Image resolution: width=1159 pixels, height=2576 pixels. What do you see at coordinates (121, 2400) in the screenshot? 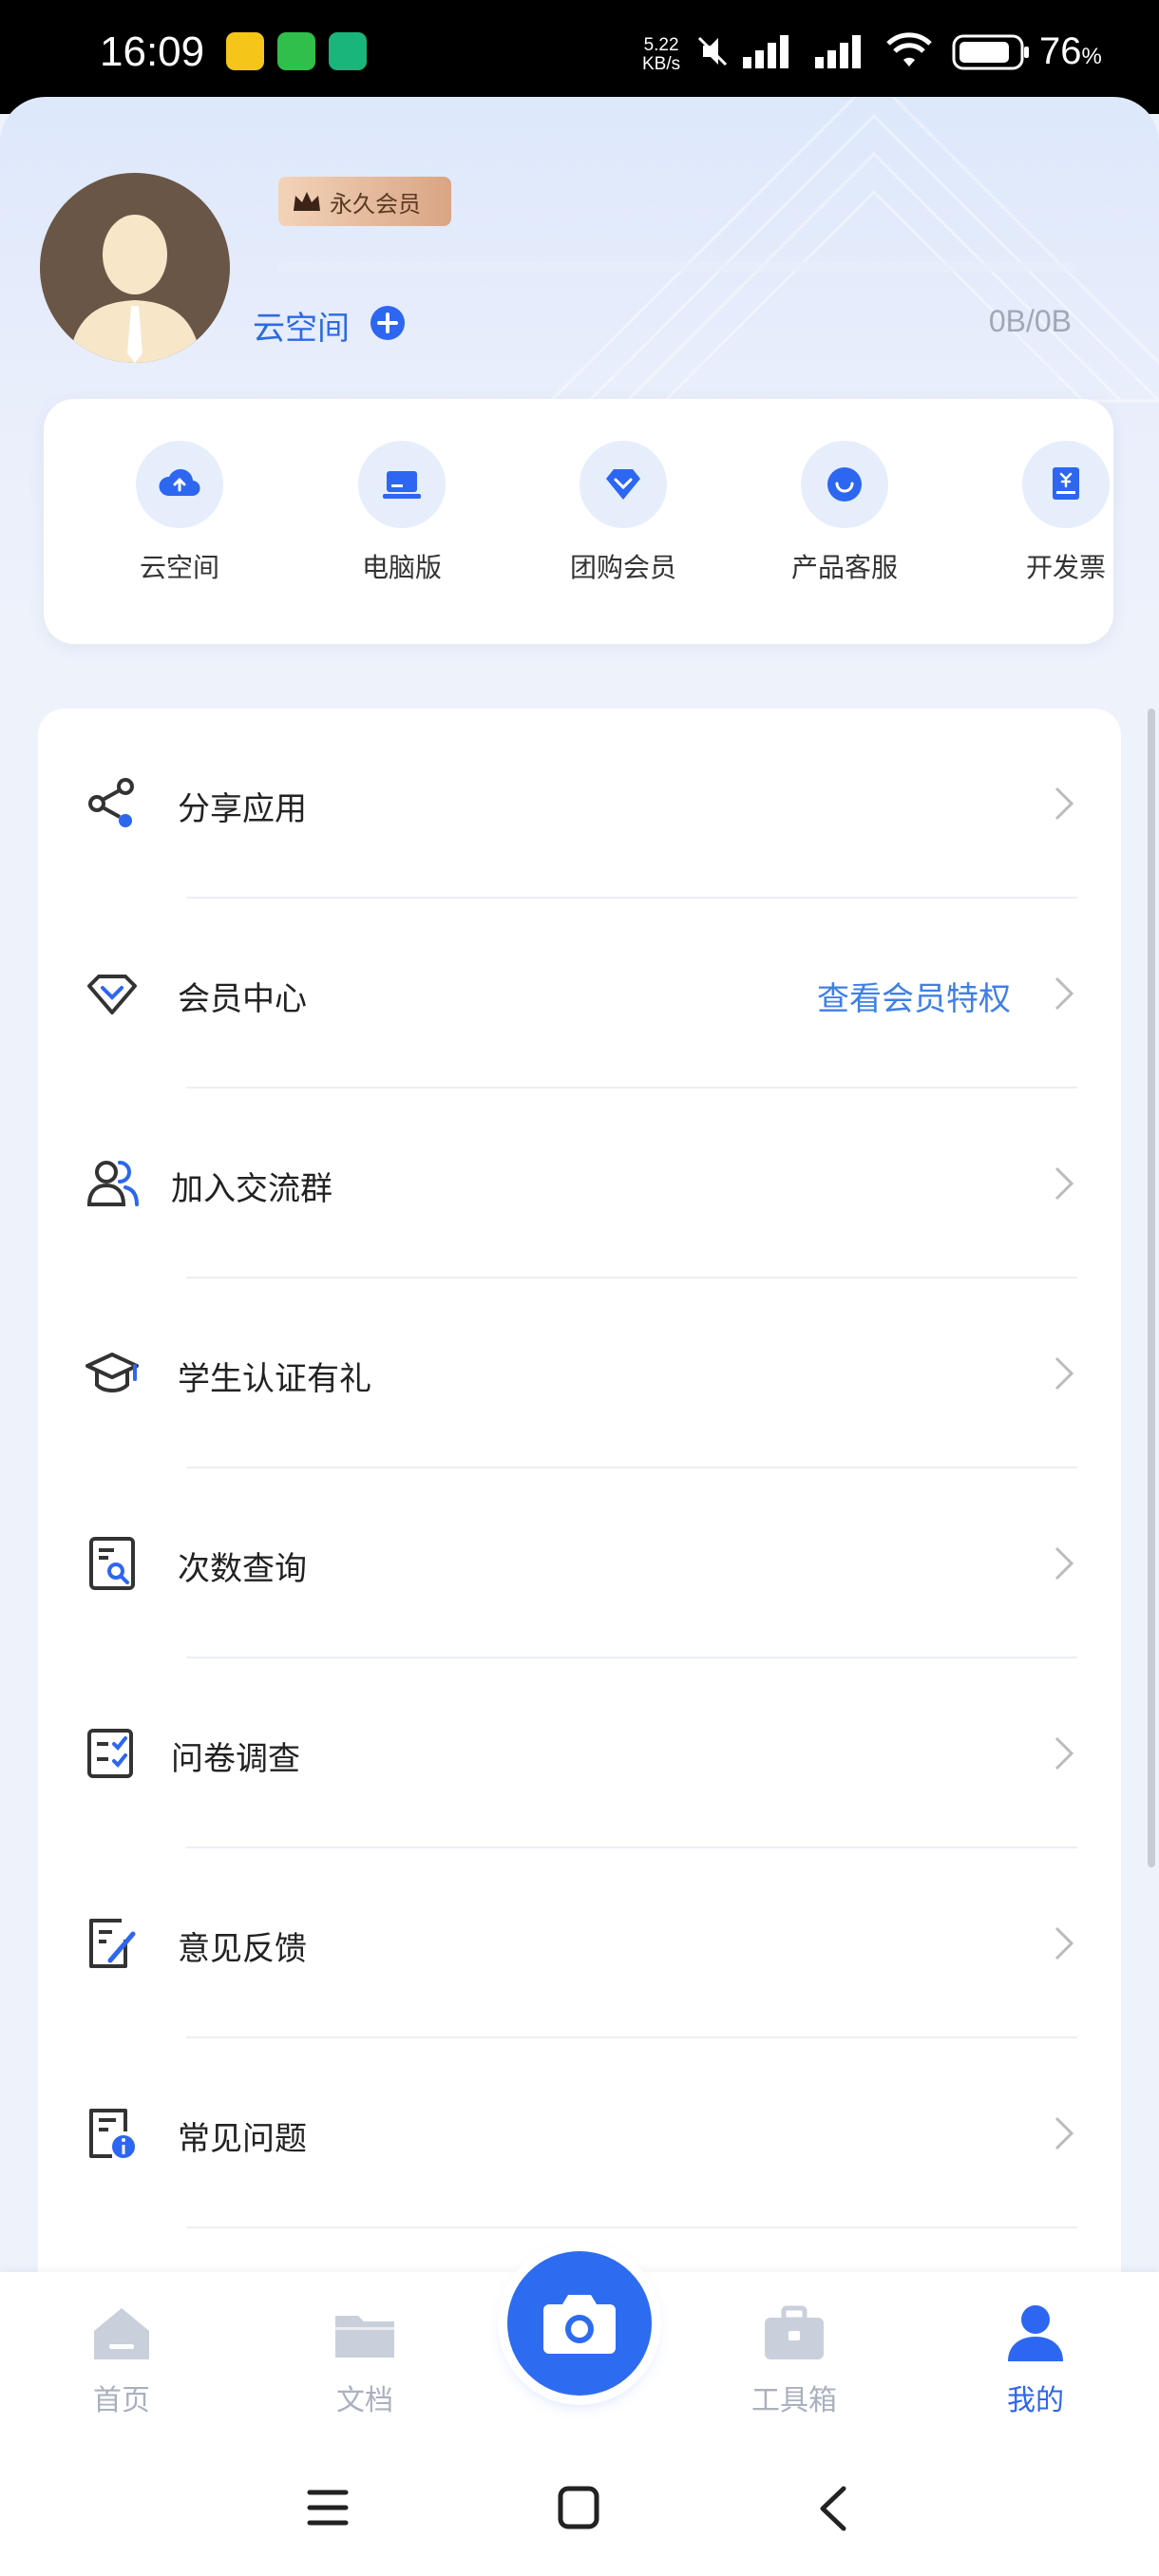
I see `tab-label: 首页` at bounding box center [121, 2400].